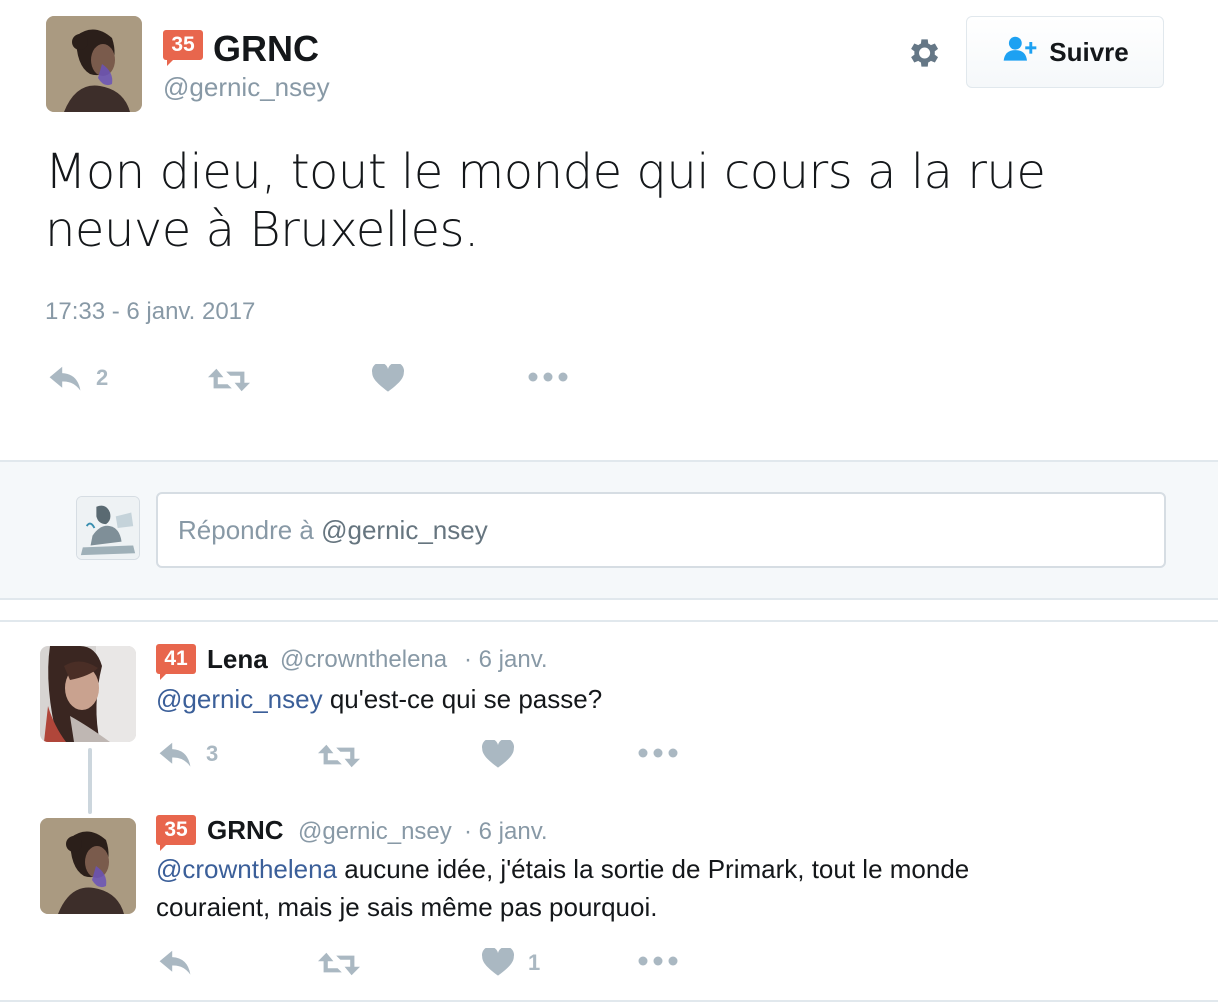 The image size is (1218, 1004). Describe the element at coordinates (266, 49) in the screenshot. I see `author-name: GRNC` at that location.